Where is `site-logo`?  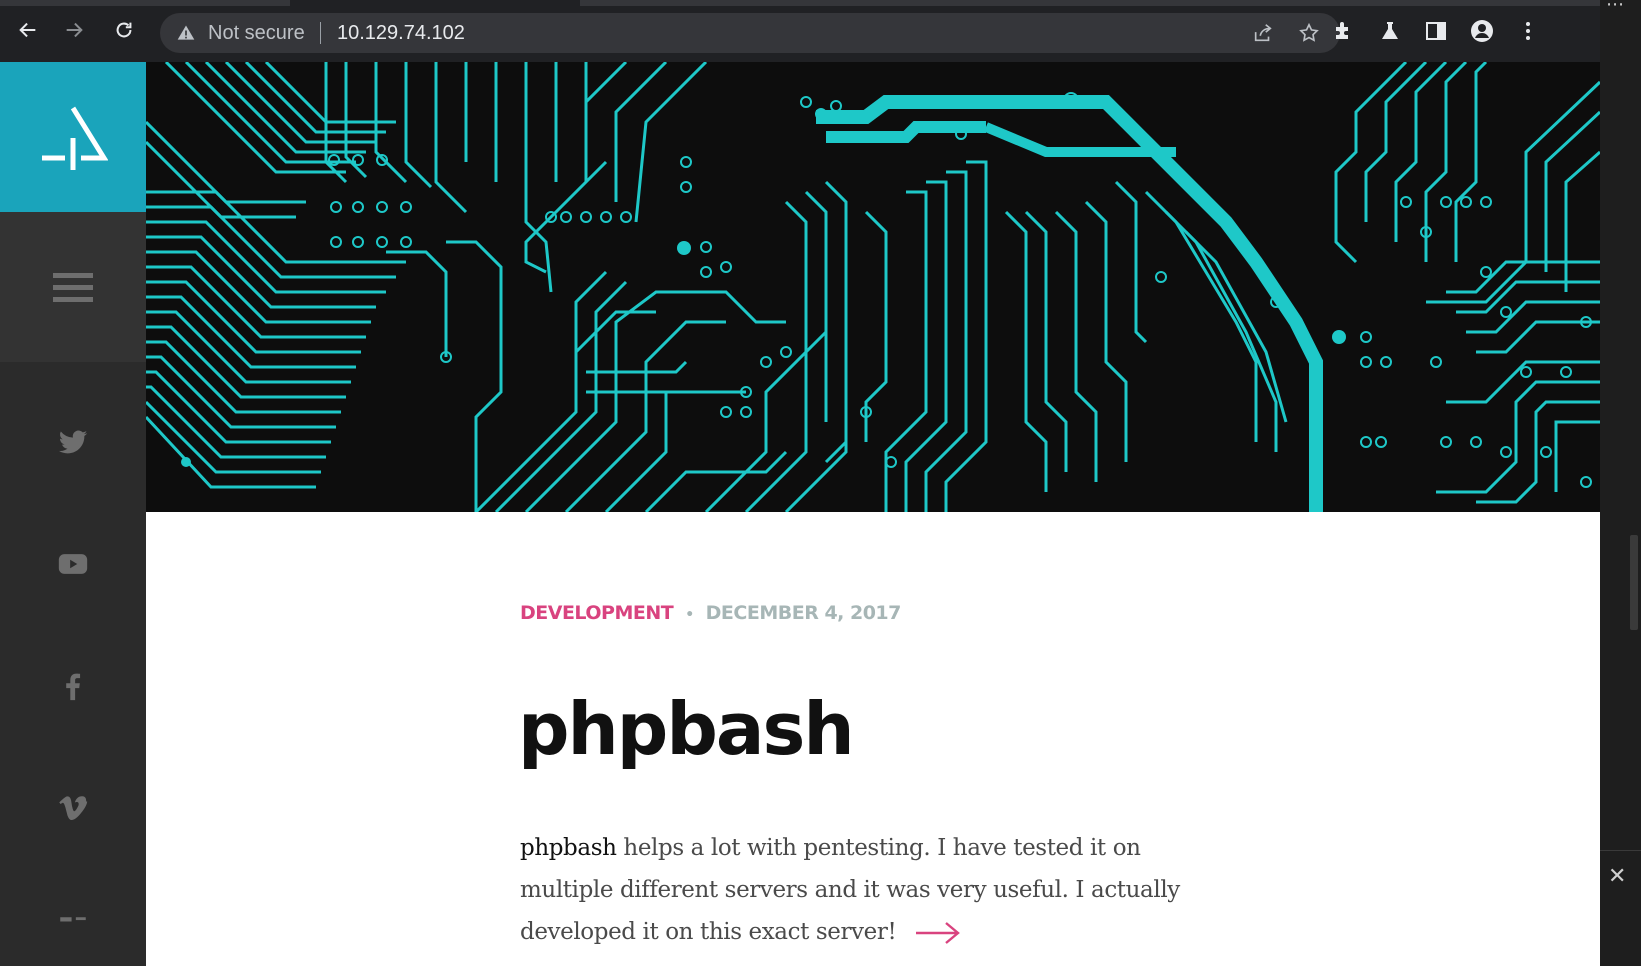 site-logo is located at coordinates (73, 137).